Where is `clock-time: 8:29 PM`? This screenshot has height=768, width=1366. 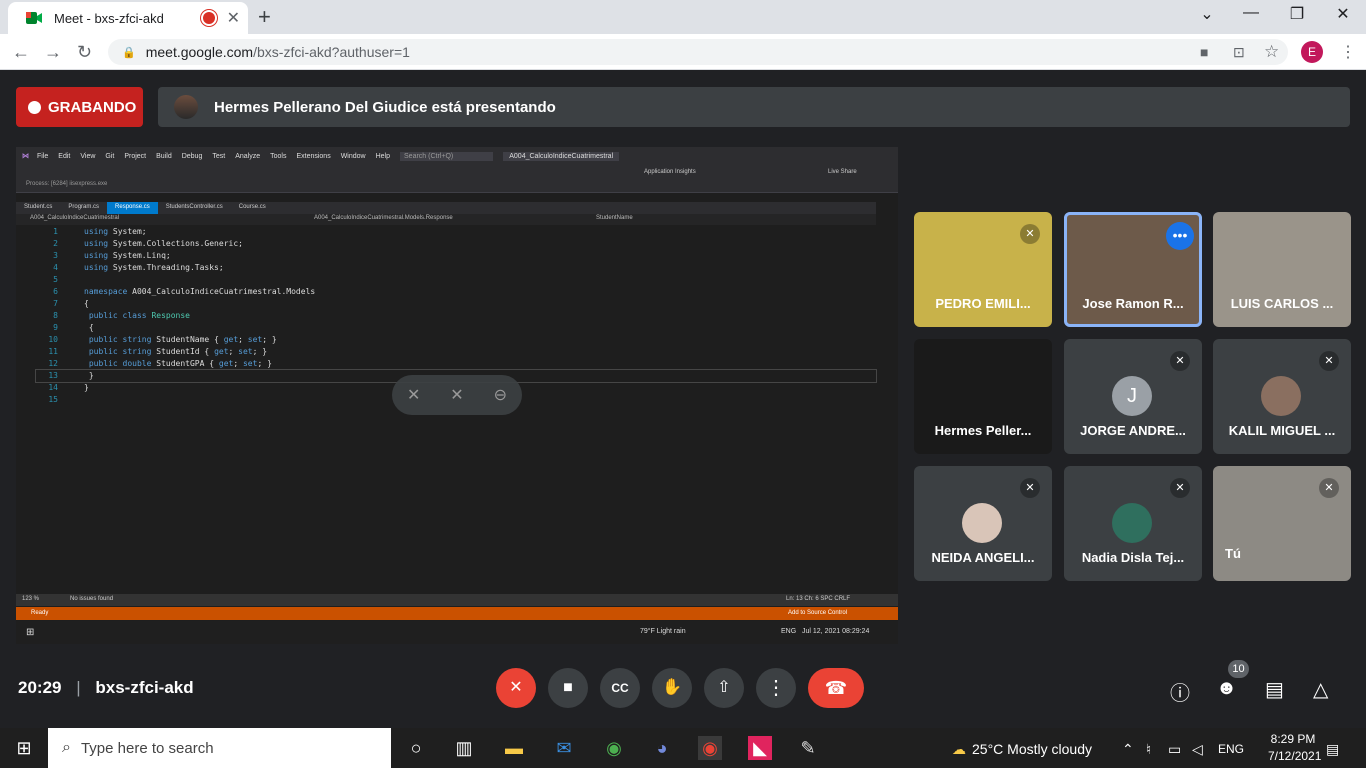 clock-time: 8:29 PM is located at coordinates (1293, 739).